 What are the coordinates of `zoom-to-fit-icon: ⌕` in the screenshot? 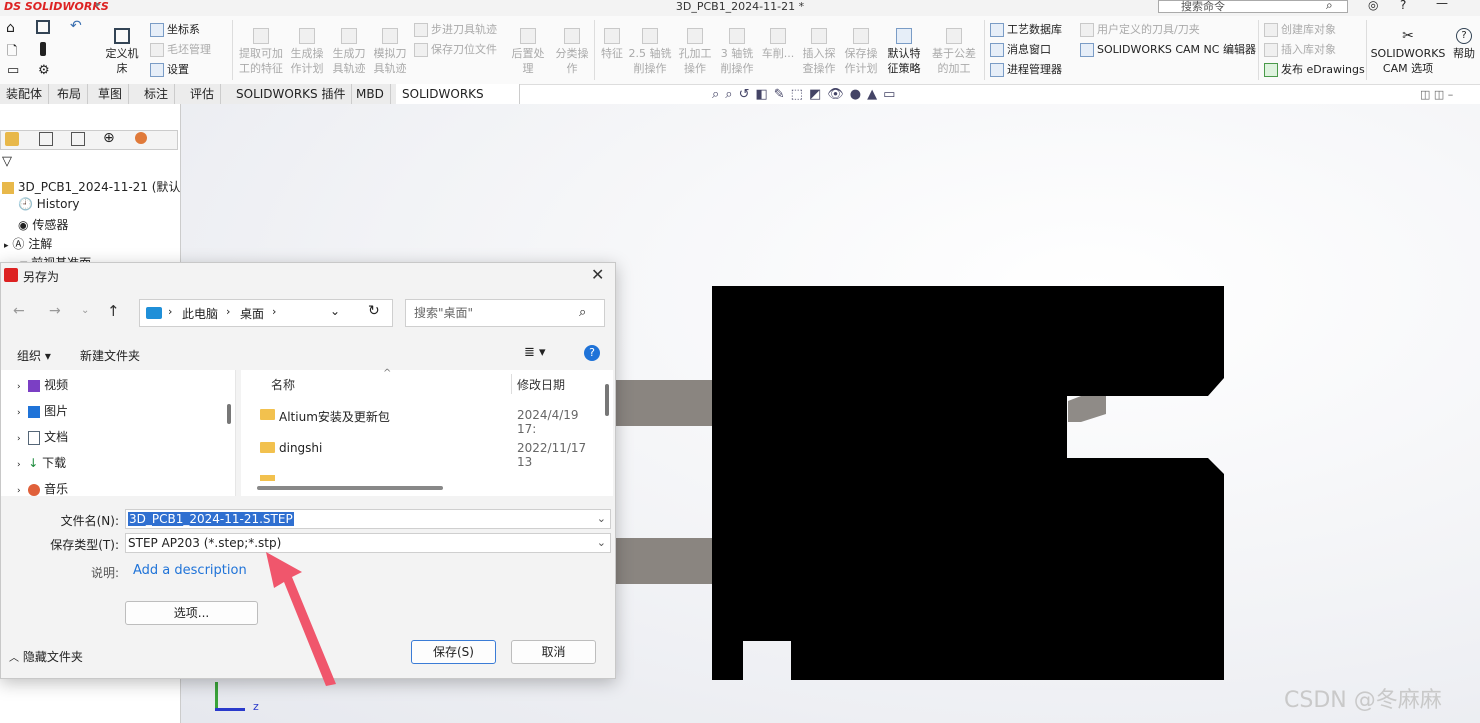 It's located at (718, 94).